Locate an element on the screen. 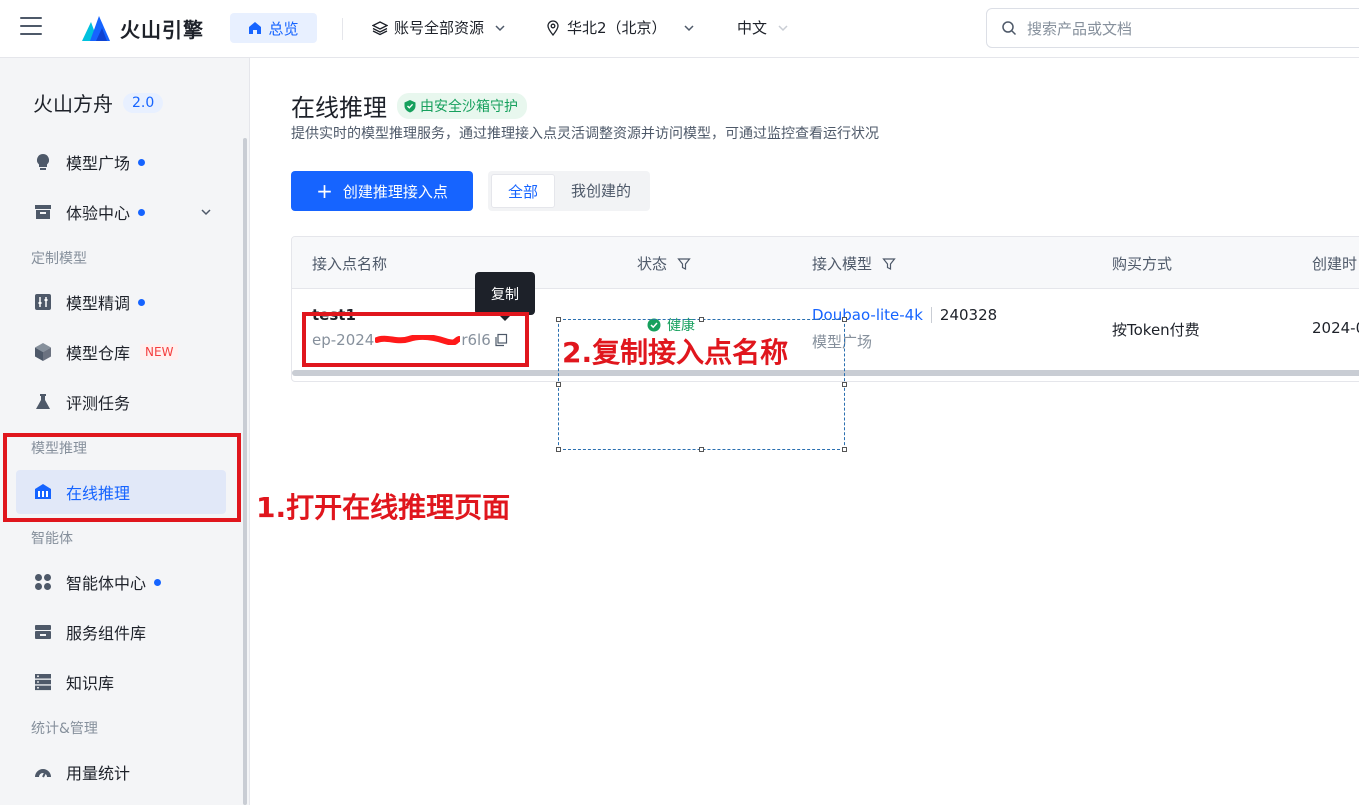 Image resolution: width=1359 pixels, height=805 pixels. column-header-name: 接入点名称 is located at coordinates (349, 263).